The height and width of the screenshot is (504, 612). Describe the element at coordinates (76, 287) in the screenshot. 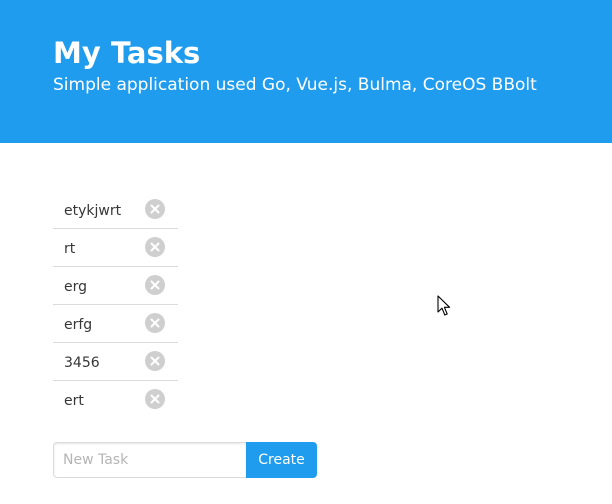

I see `task-label: erg` at that location.